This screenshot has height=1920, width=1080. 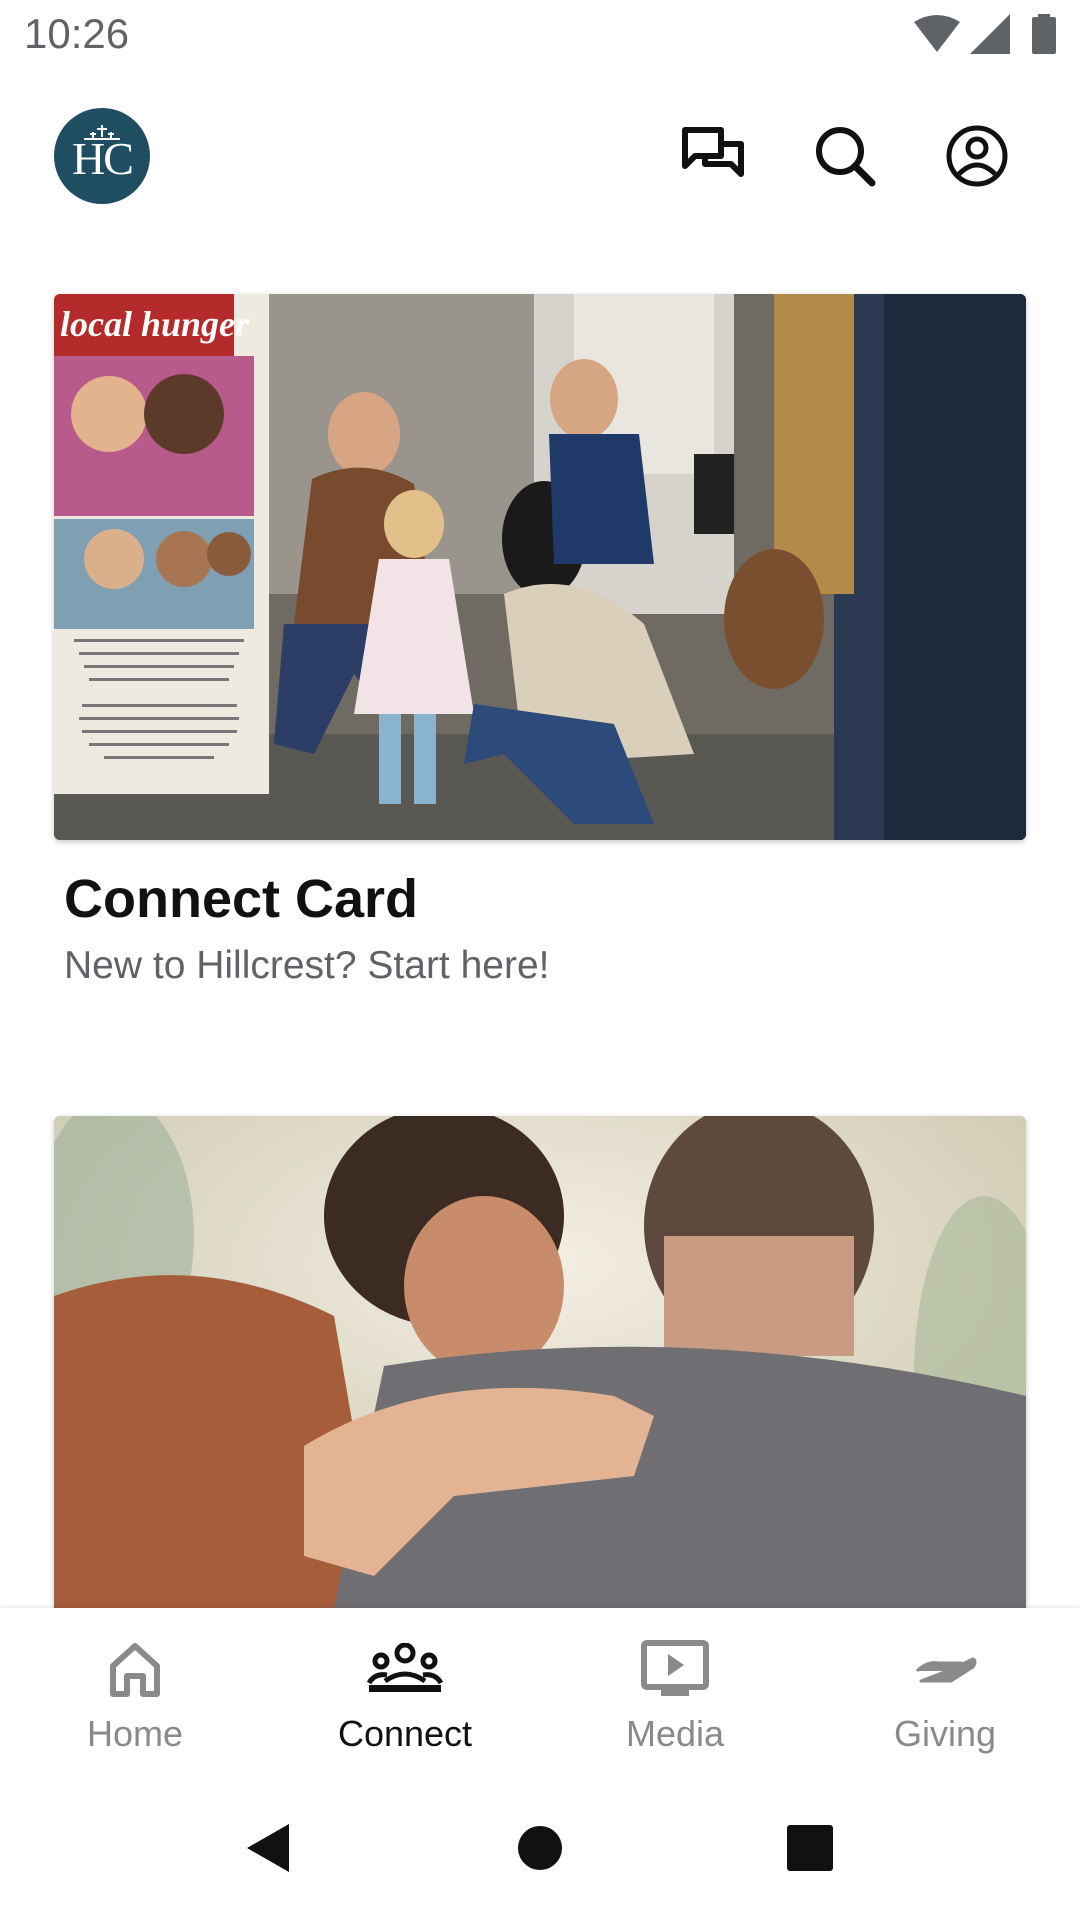 I want to click on back-icon, so click(x=268, y=1848).